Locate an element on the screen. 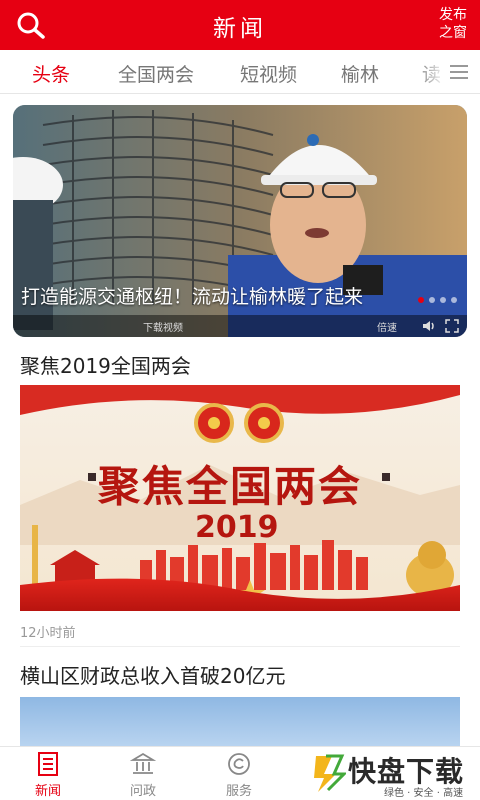 The height and width of the screenshot is (800, 480). section-title: 聚焦2019全国两会 is located at coordinates (105, 364).